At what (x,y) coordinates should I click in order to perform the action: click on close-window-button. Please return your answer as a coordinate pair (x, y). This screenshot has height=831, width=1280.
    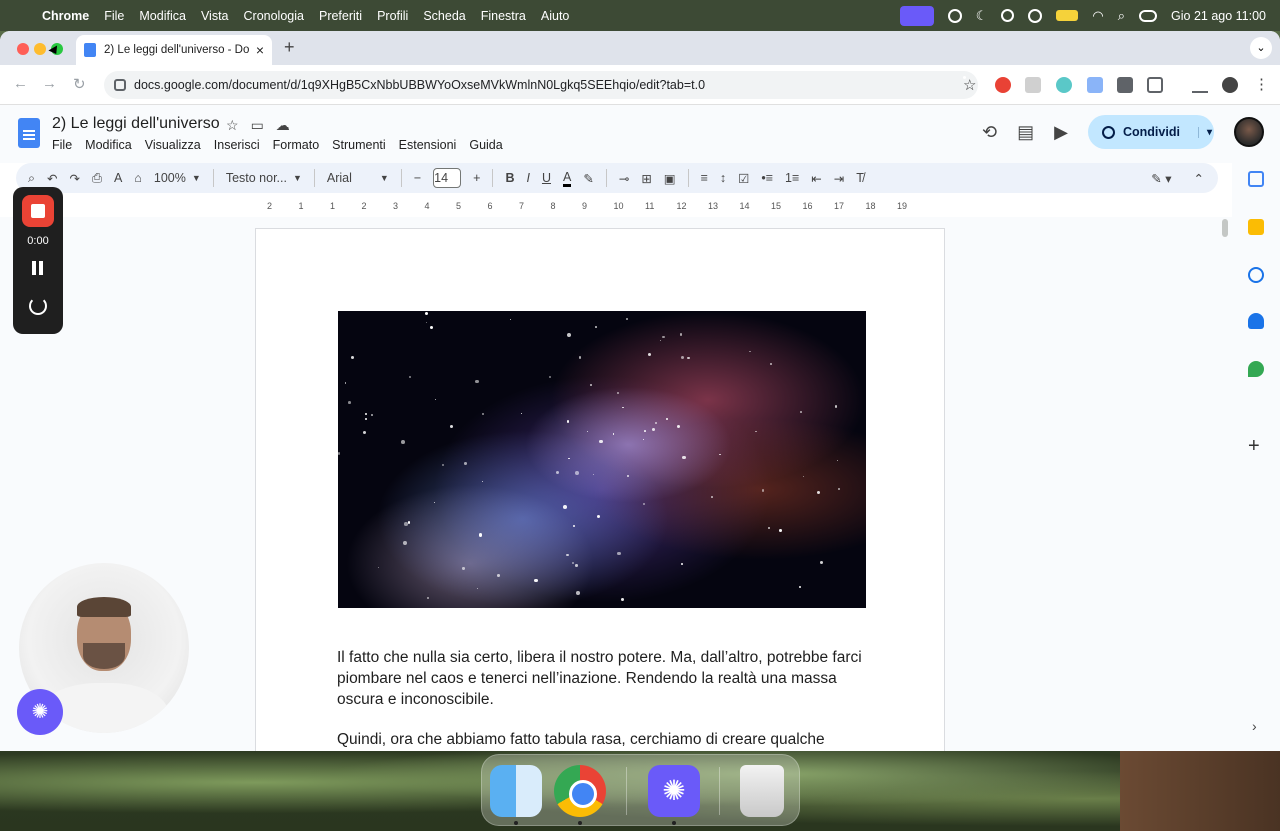
    Looking at the image, I should click on (23, 49).